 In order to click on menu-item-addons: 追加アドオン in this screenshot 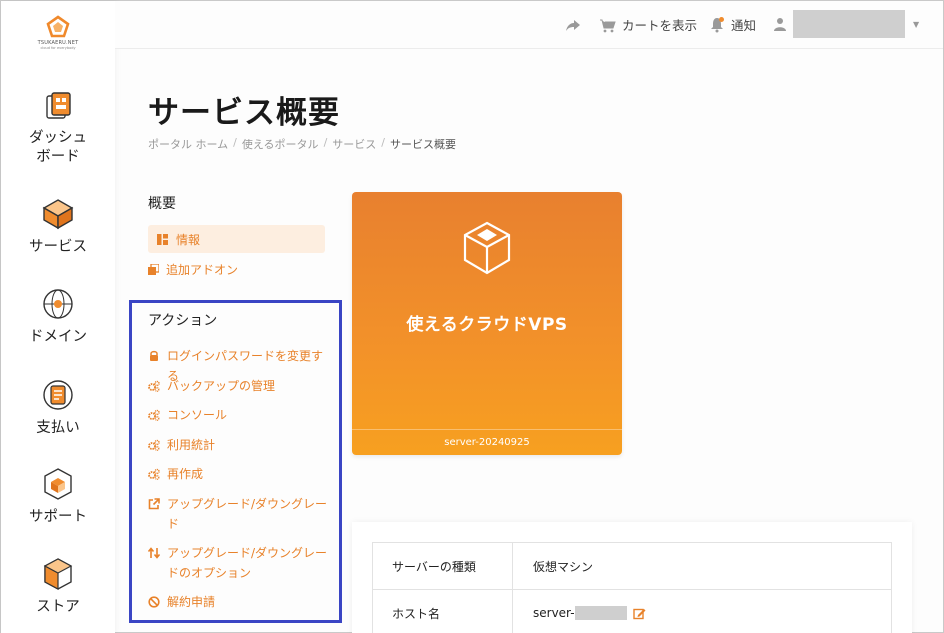, I will do `click(193, 269)`.